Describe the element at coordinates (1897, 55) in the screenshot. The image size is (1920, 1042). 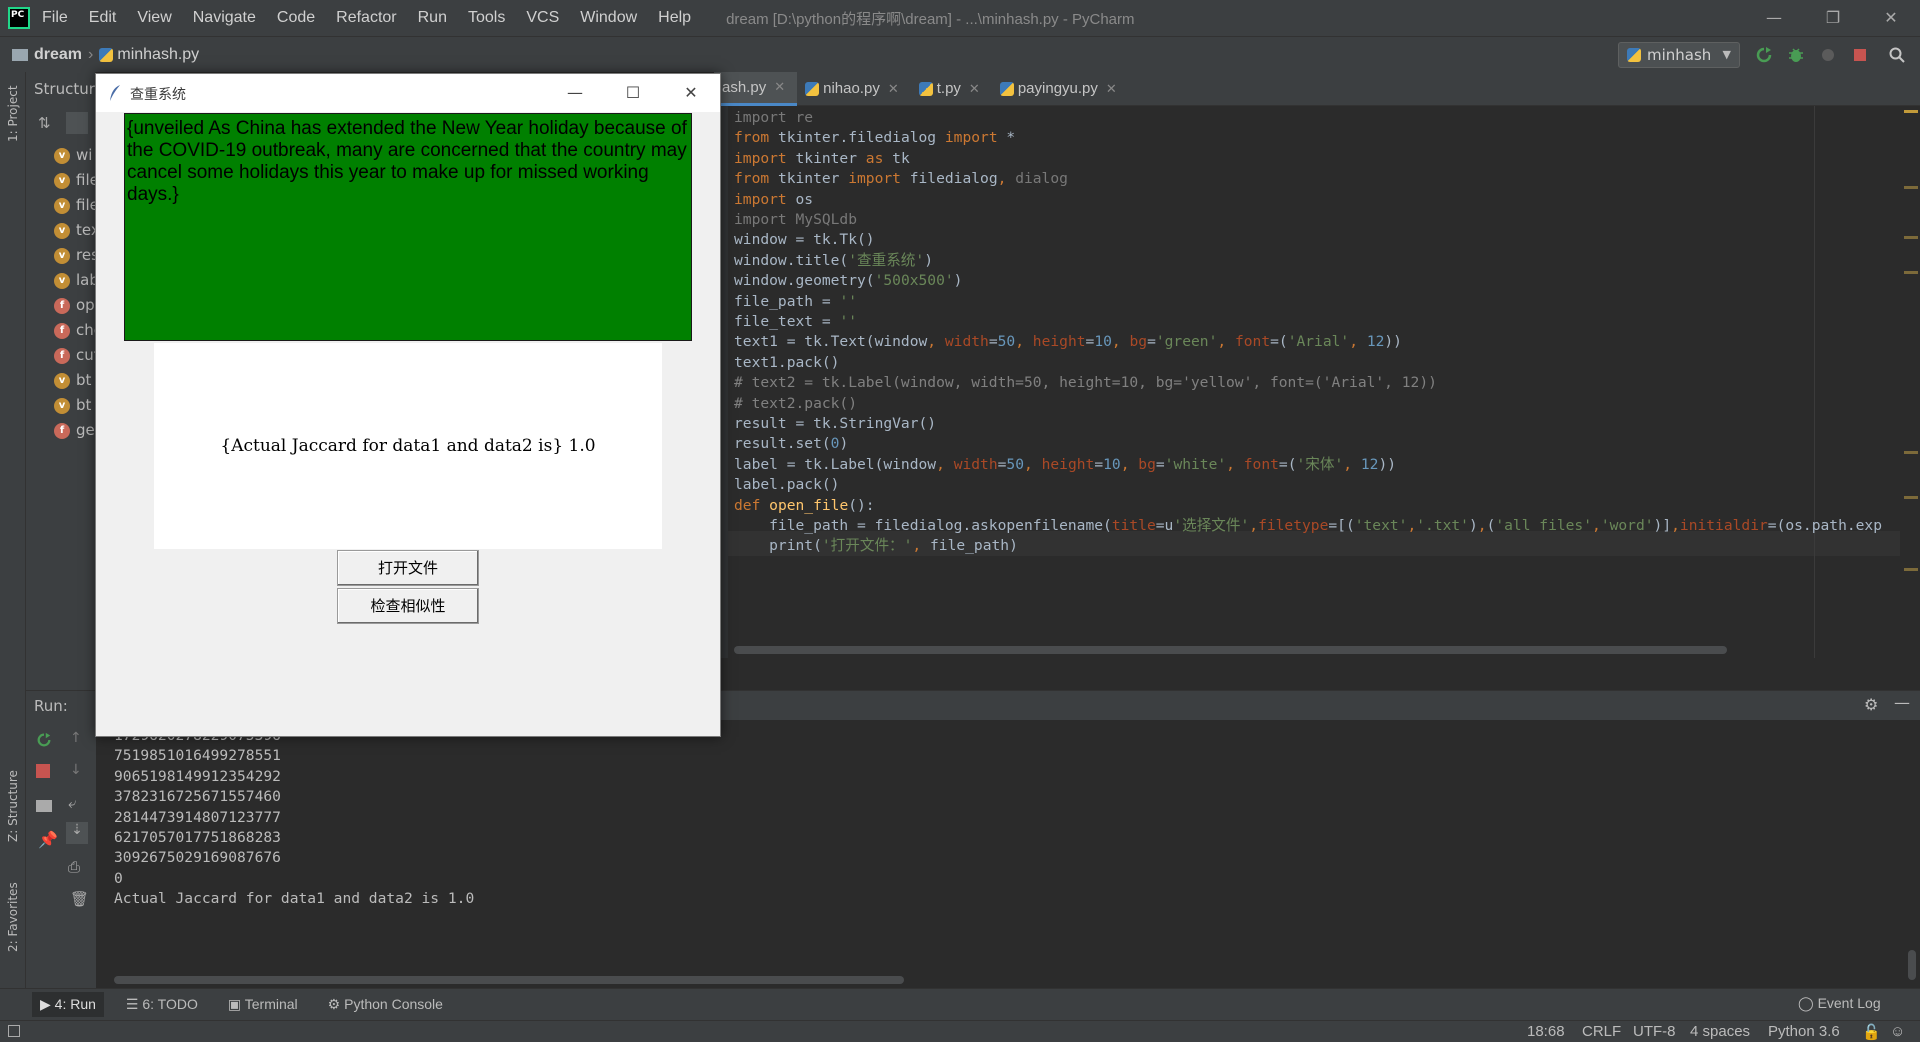
I see `search-icon` at that location.